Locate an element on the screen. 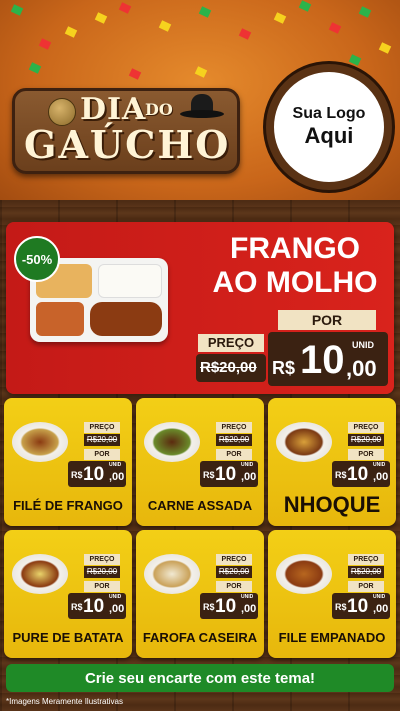 This screenshot has height=711, width=400. salad-compartment is located at coordinates (60, 319).